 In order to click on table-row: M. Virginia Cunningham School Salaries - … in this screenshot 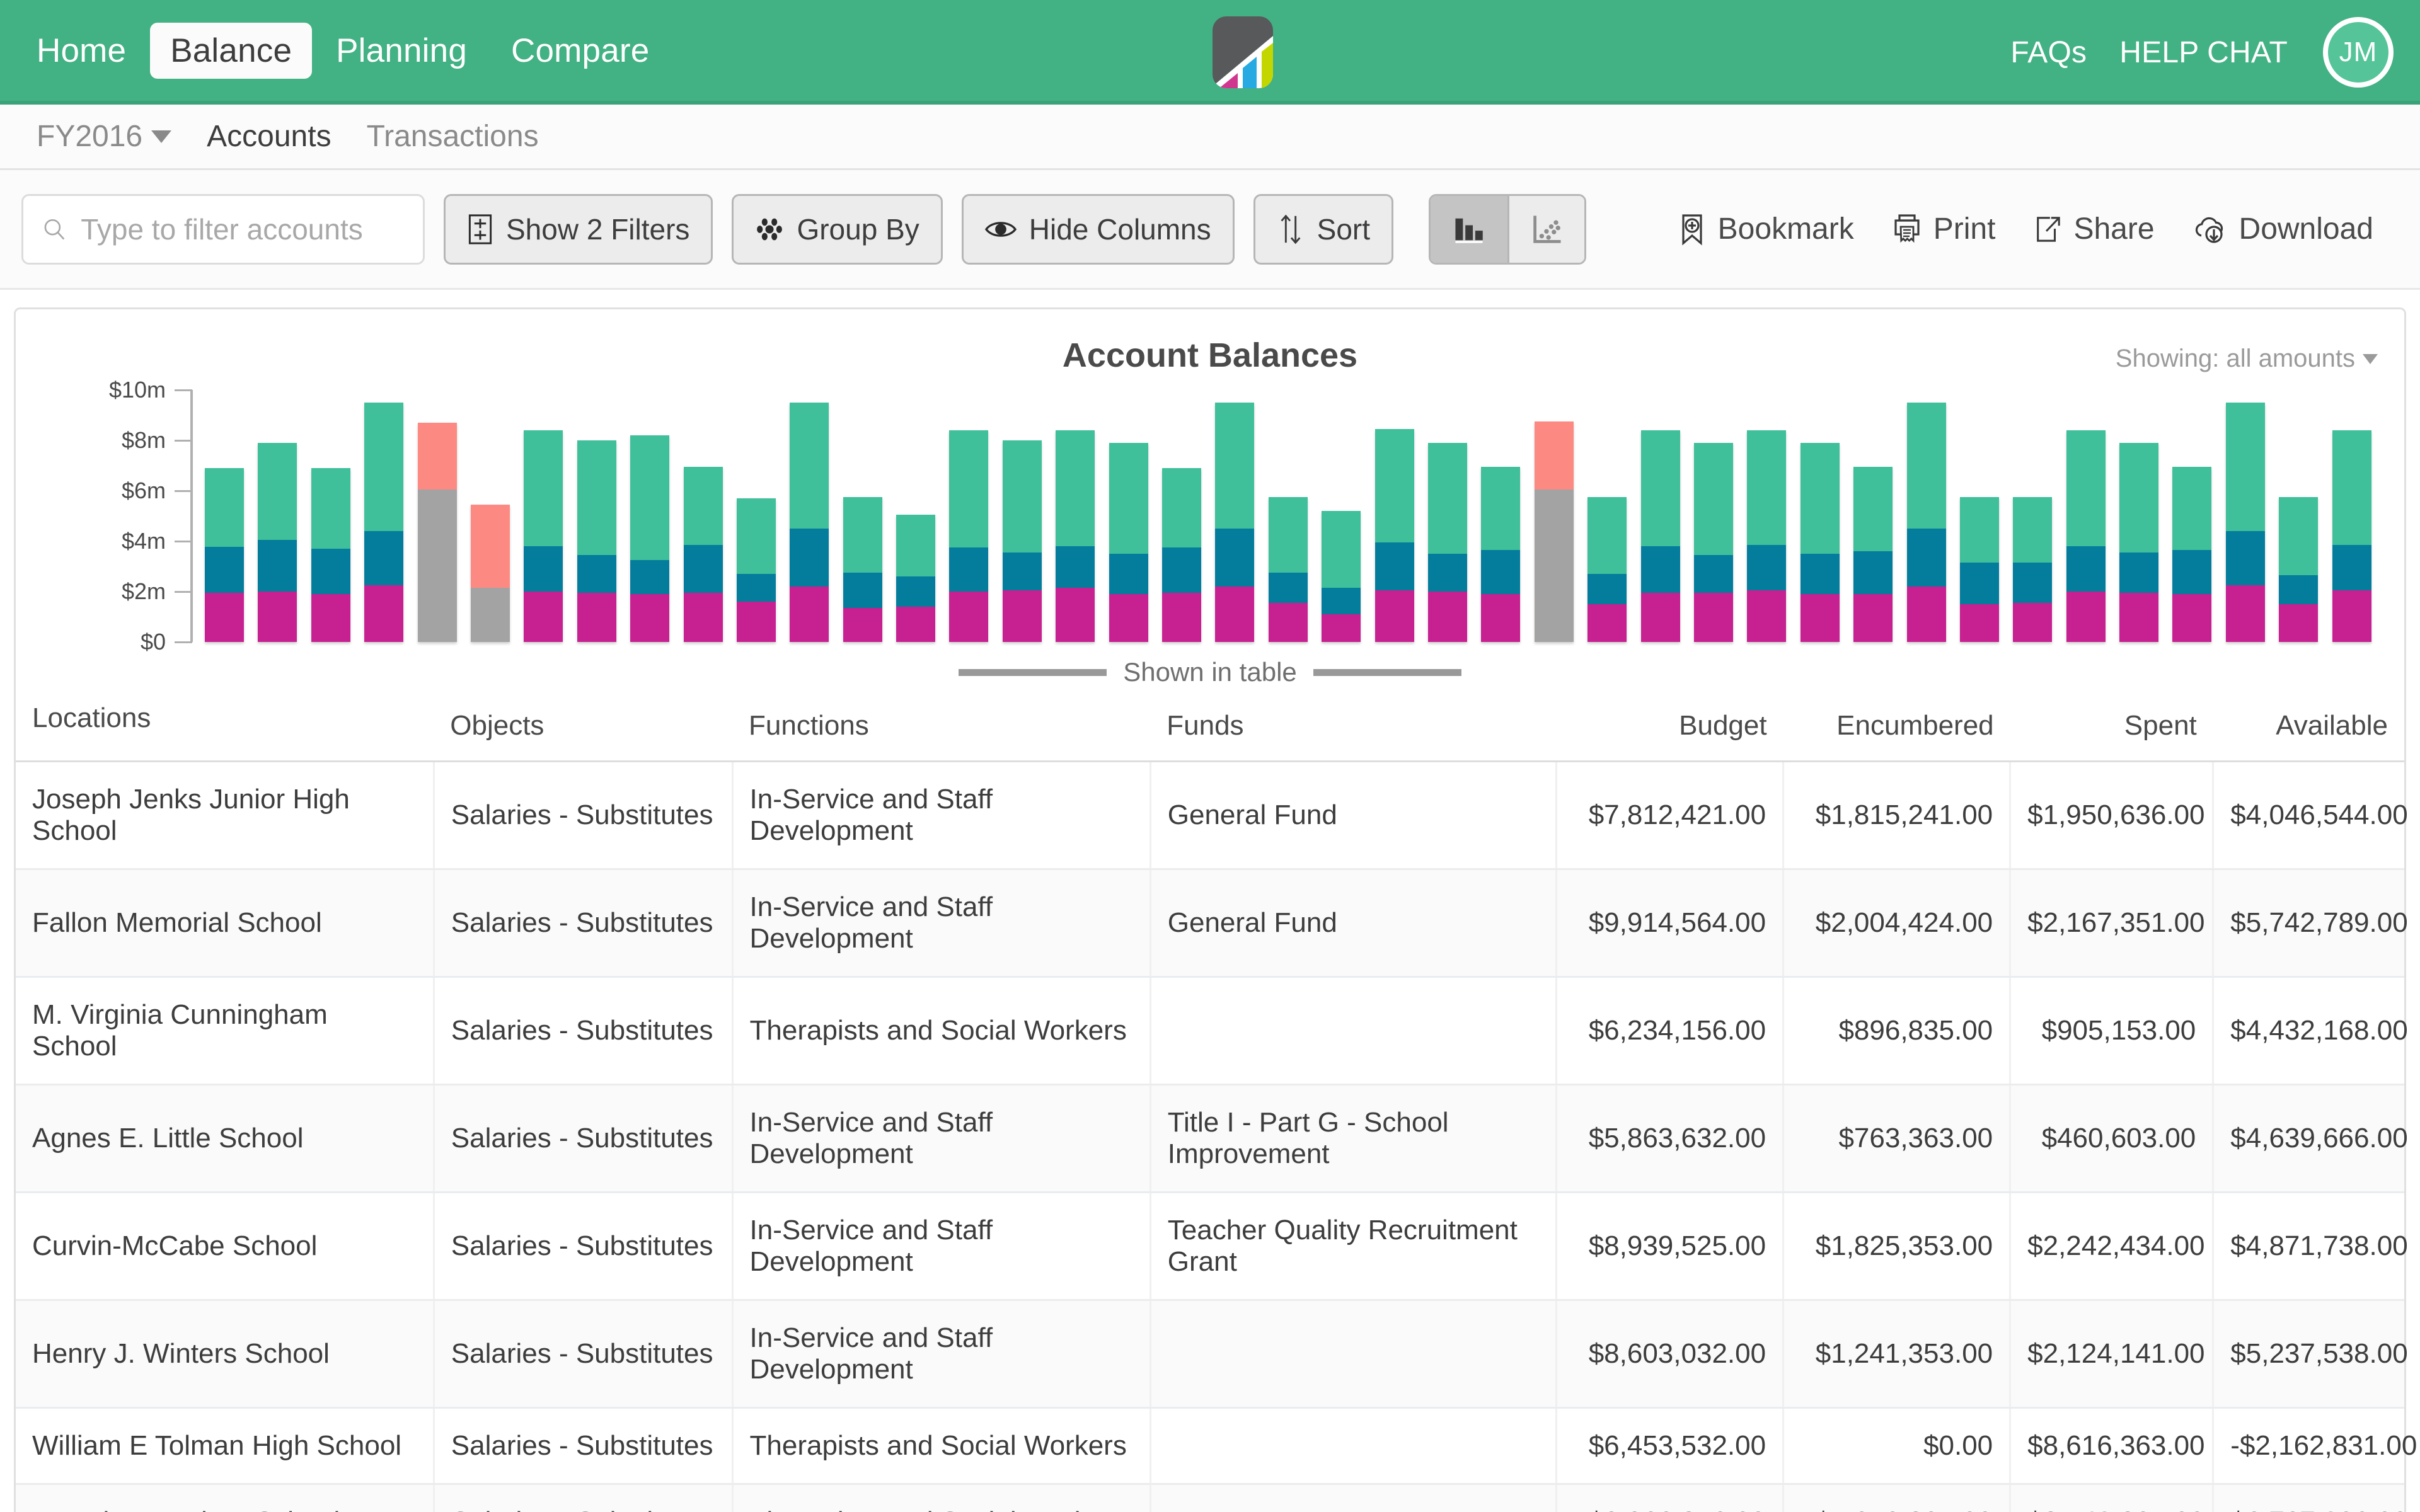, I will do `click(1212, 1030)`.